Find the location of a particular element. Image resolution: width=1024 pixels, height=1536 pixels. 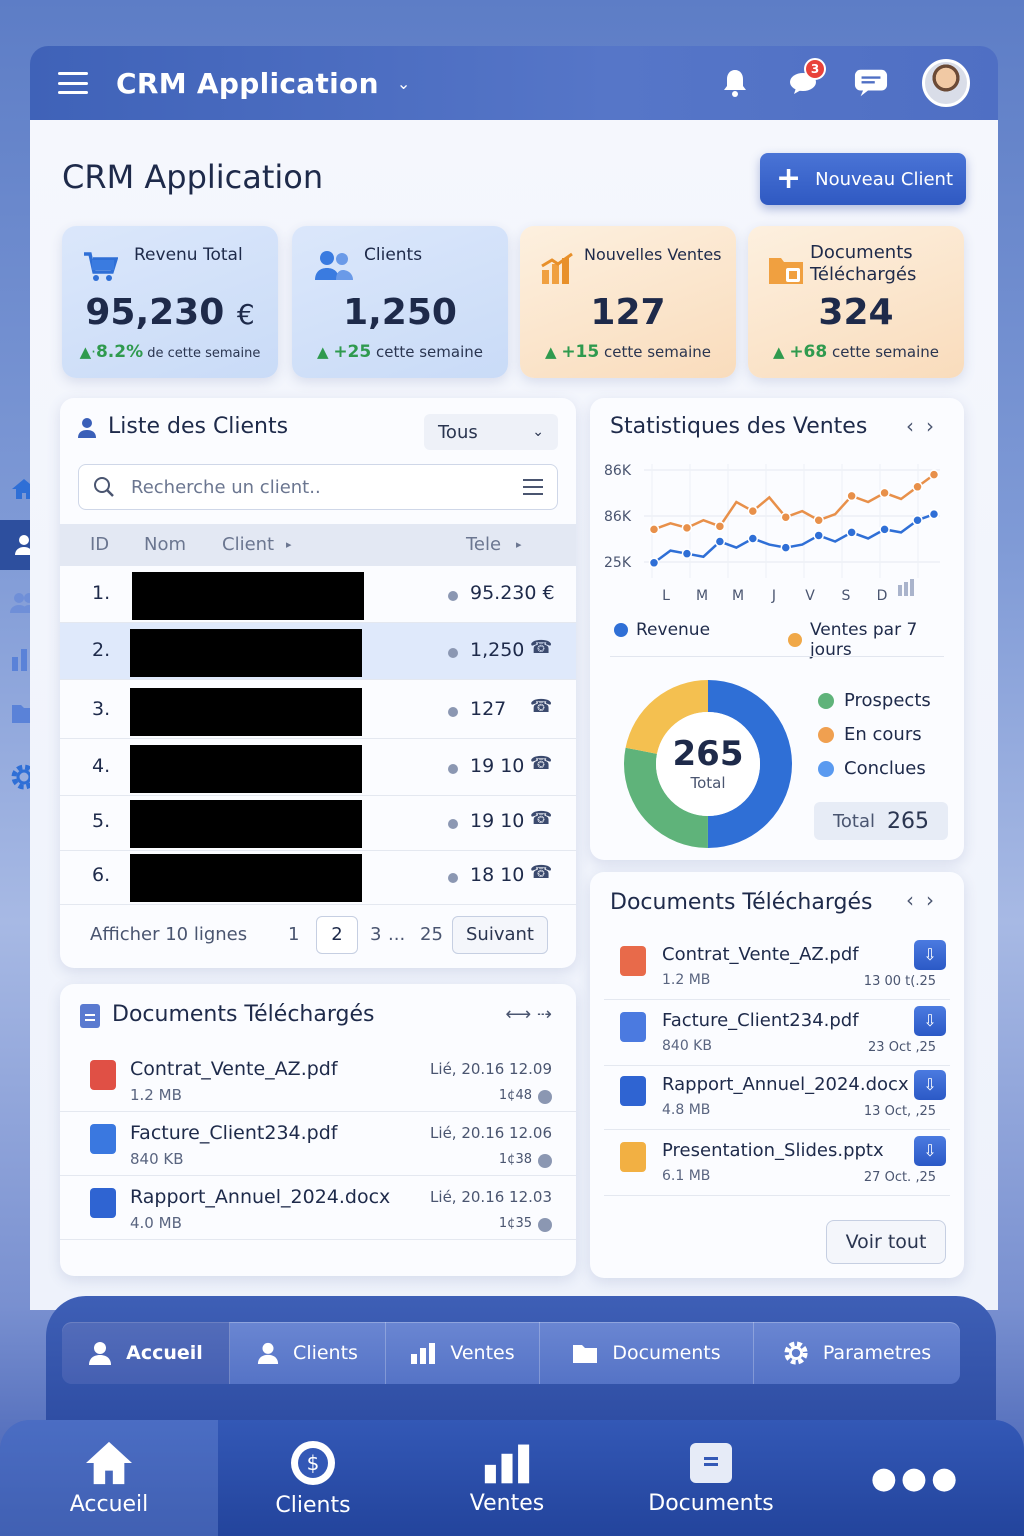

tab-ventes: Ventes is located at coordinates (507, 1478).